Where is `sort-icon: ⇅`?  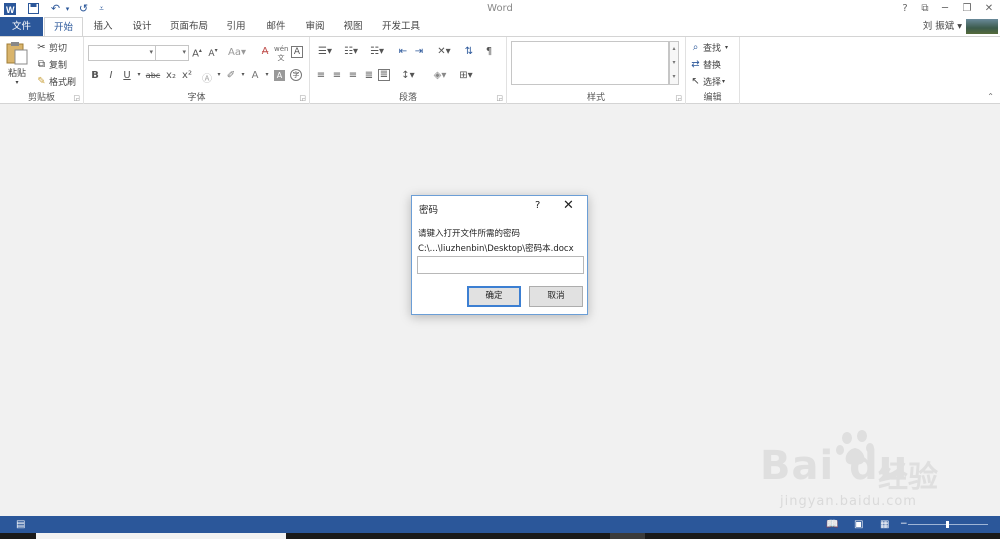
sort-icon: ⇅ is located at coordinates (469, 51).